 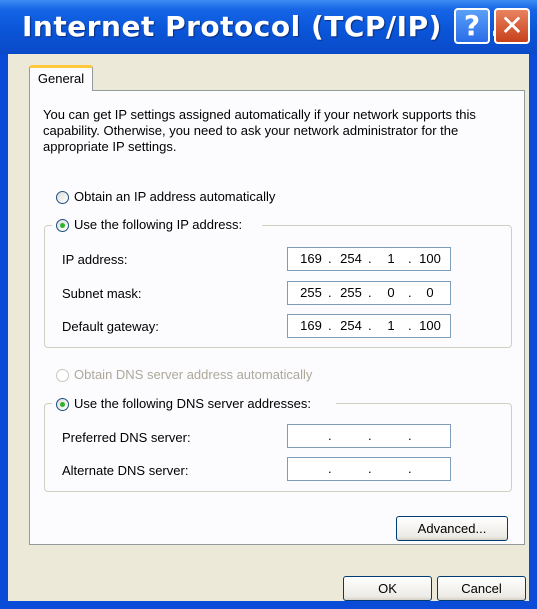 What do you see at coordinates (351, 325) in the screenshot?
I see `gateway-octet-2: 254` at bounding box center [351, 325].